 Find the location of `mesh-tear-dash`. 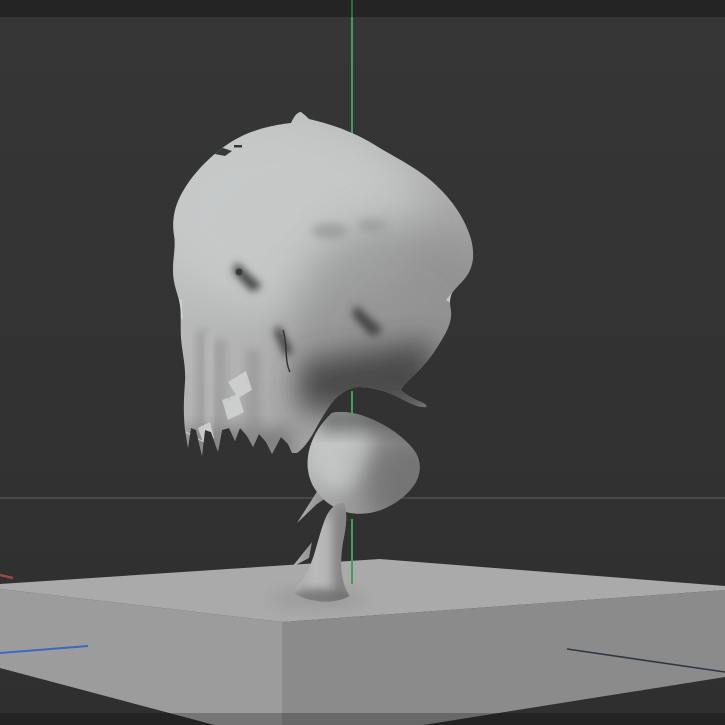

mesh-tear-dash is located at coordinates (238, 146).